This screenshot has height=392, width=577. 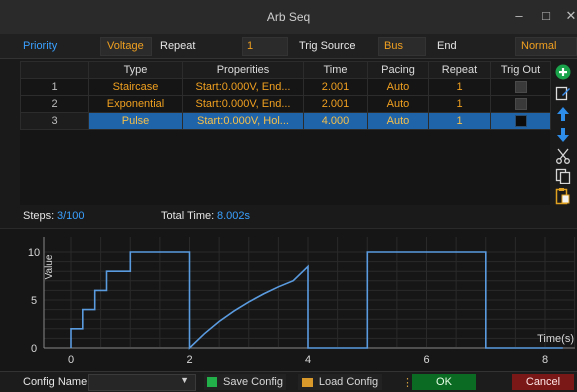 I want to click on title-bar: Arb Seq – □ ✕, so click(x=288, y=17).